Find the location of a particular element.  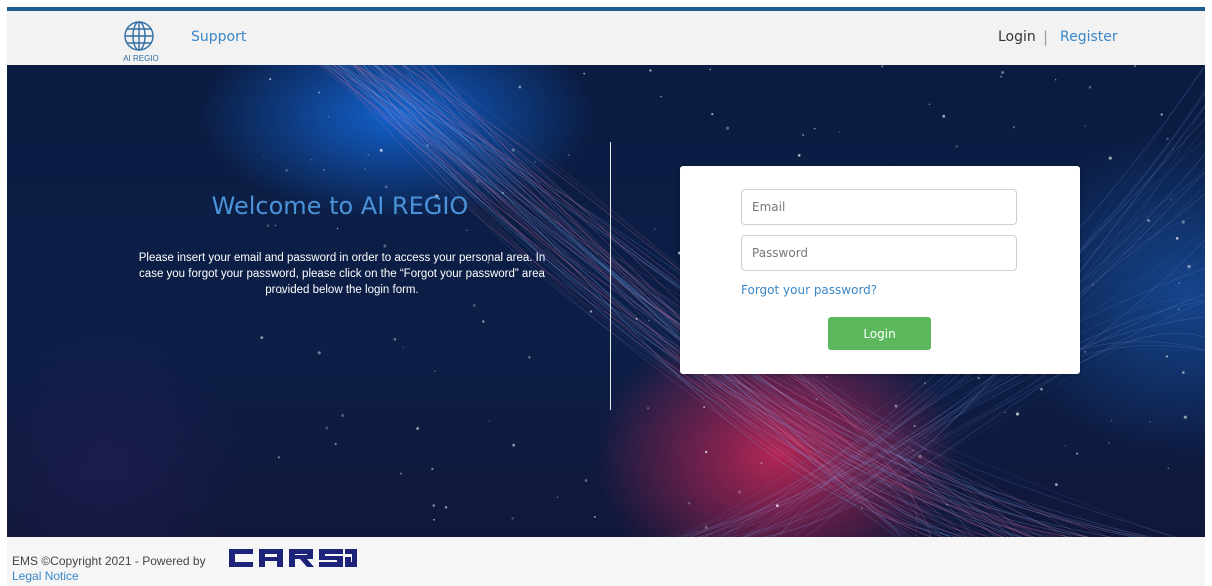

login-form-card: Forgot your password? Login is located at coordinates (880, 270).